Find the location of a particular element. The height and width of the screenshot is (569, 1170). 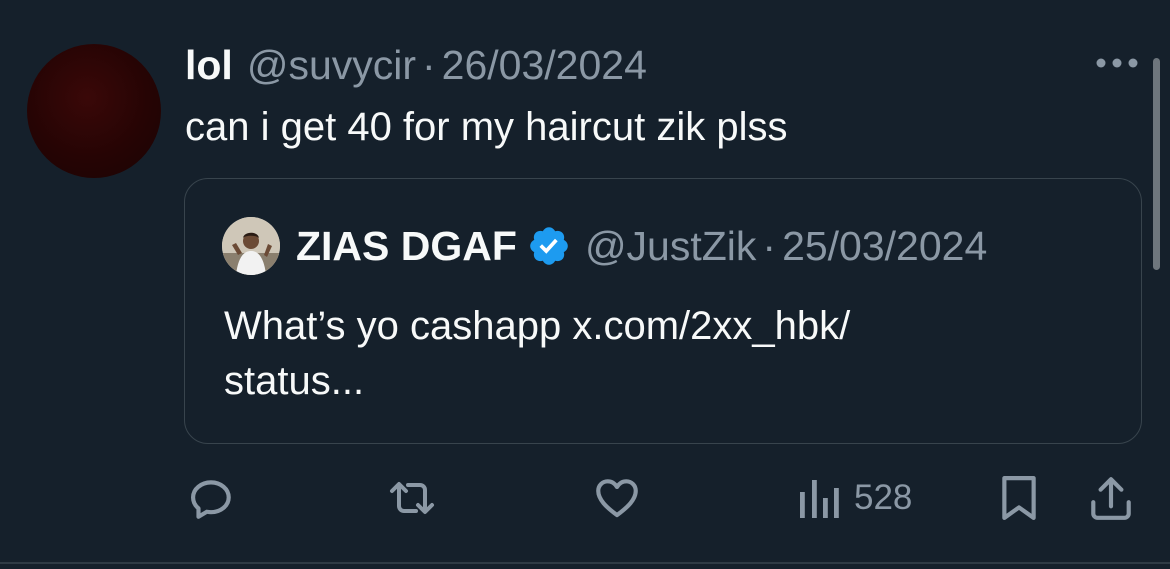

heart-icon is located at coordinates (617, 498).